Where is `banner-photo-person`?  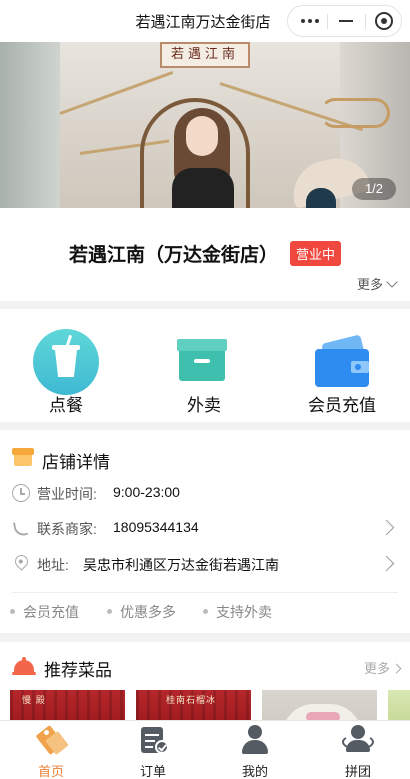 banner-photo-person is located at coordinates (203, 156).